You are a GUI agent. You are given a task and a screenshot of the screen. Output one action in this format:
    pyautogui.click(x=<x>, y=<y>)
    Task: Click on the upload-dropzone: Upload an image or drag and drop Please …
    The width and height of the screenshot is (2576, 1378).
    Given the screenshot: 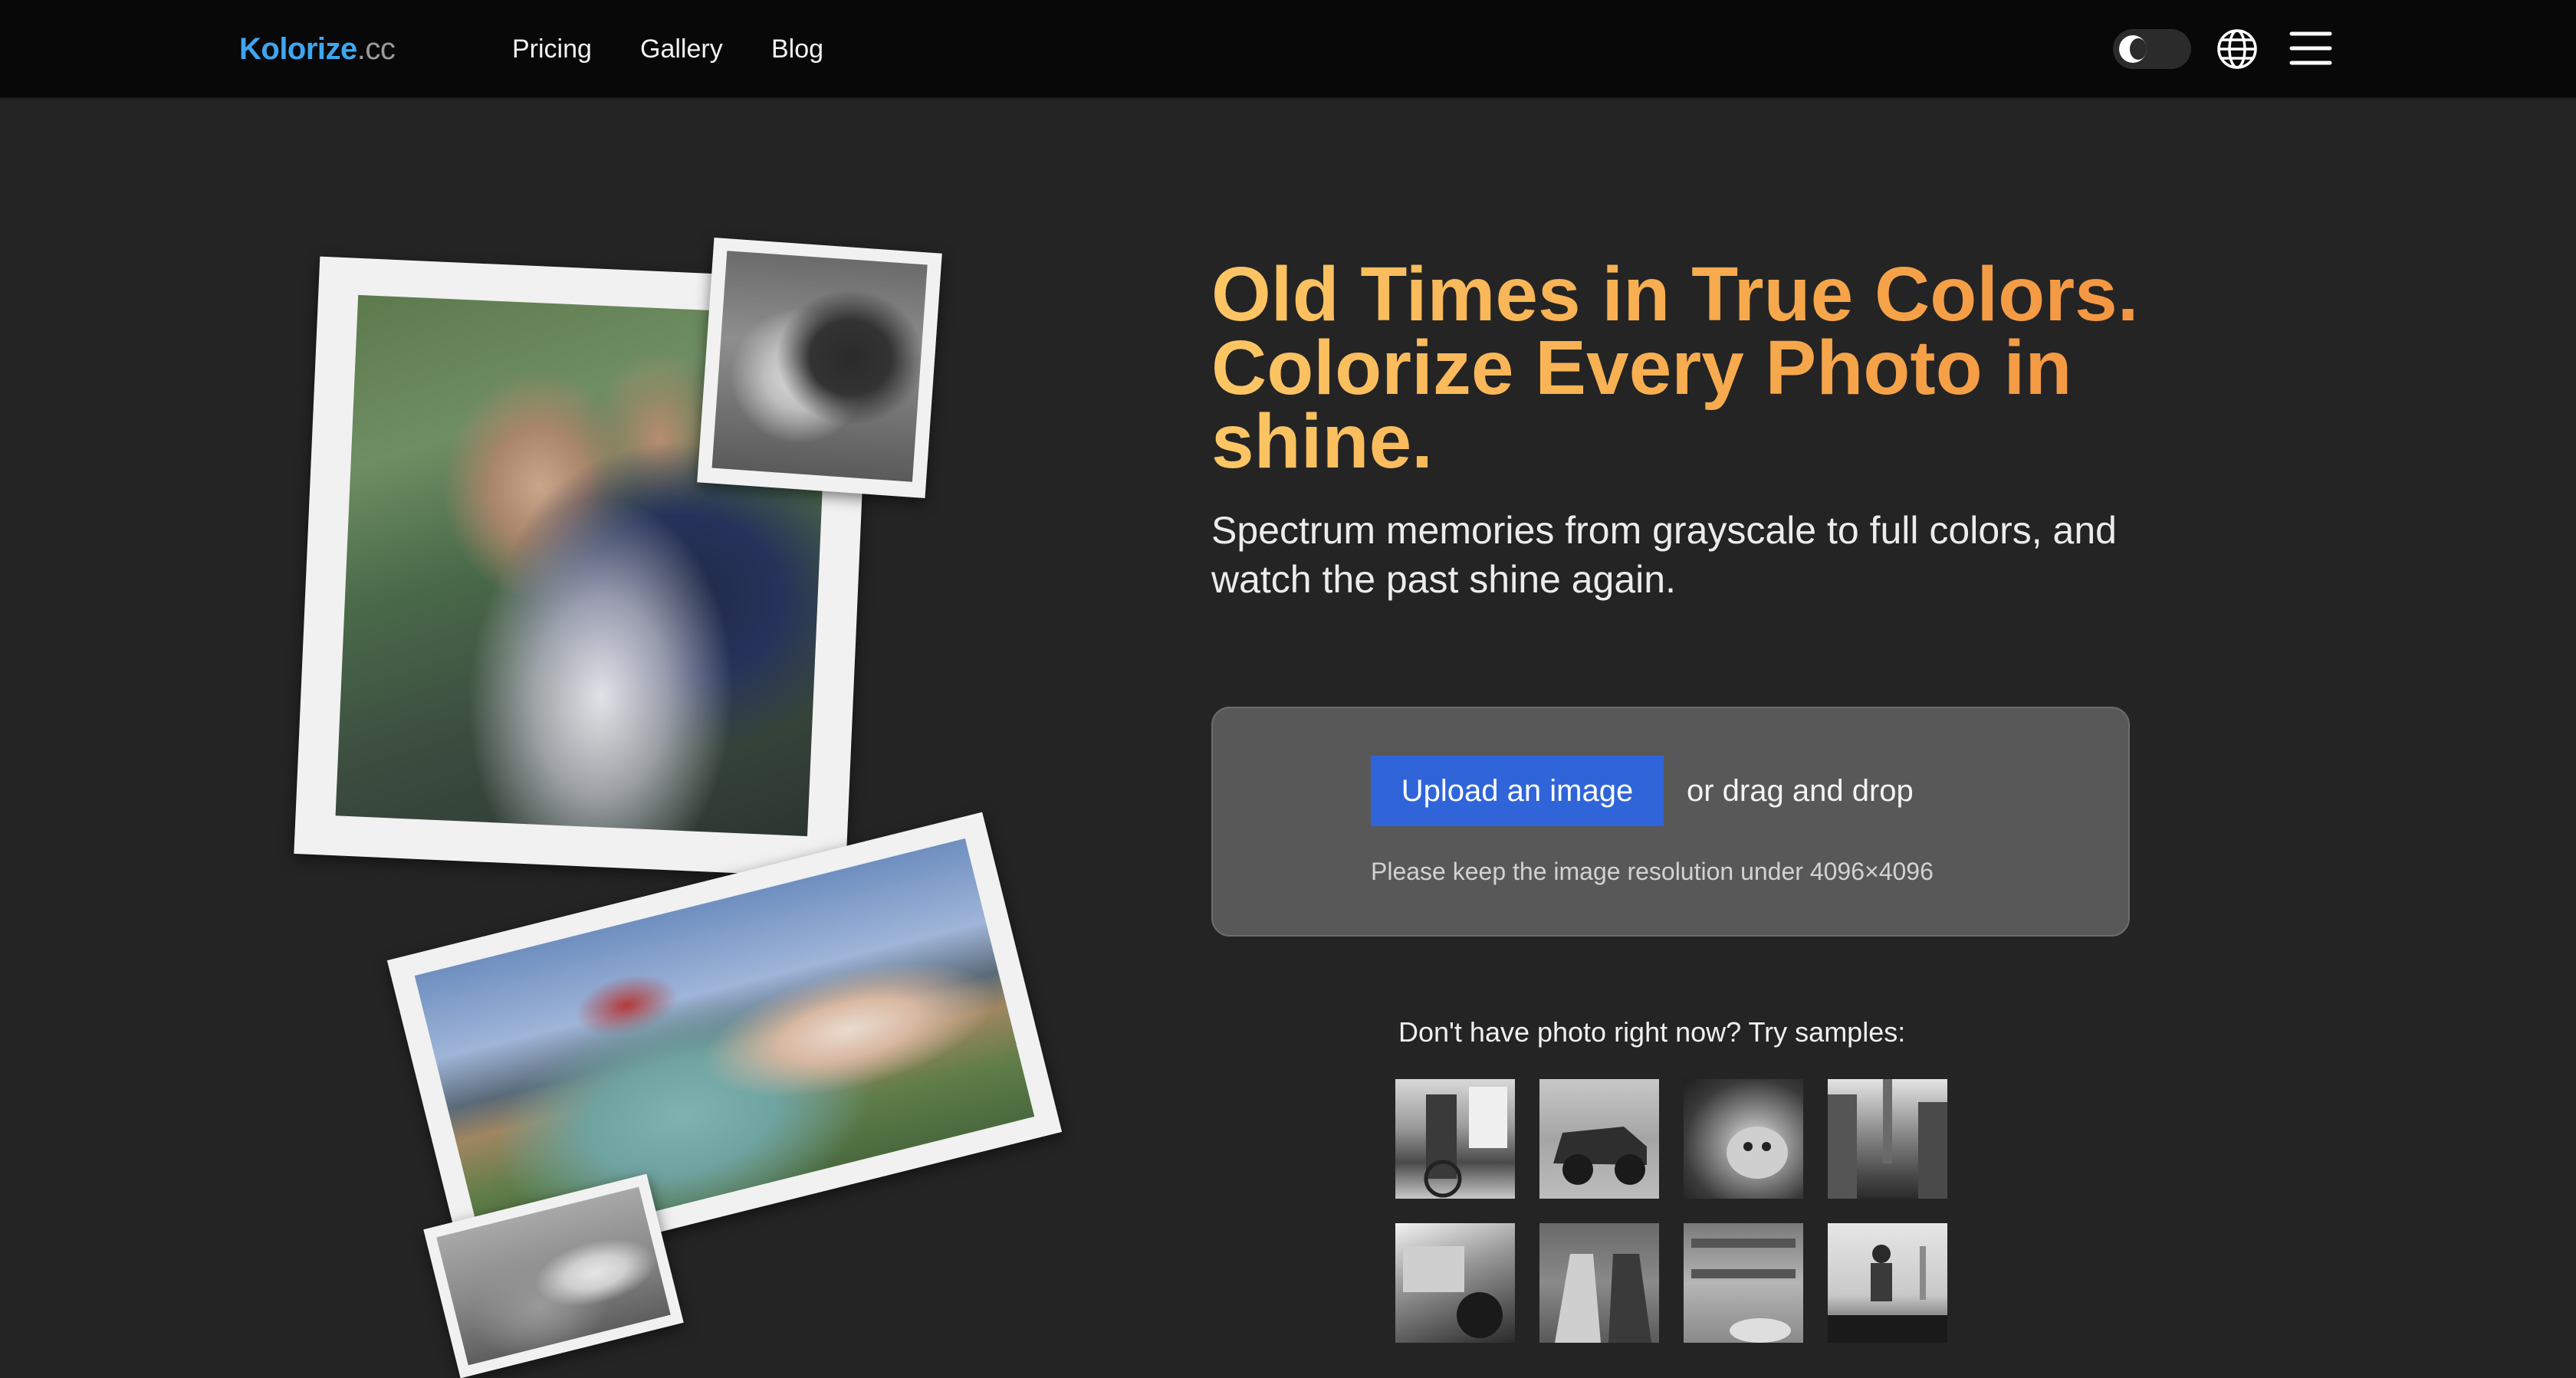 What is the action you would take?
    pyautogui.click(x=1671, y=822)
    